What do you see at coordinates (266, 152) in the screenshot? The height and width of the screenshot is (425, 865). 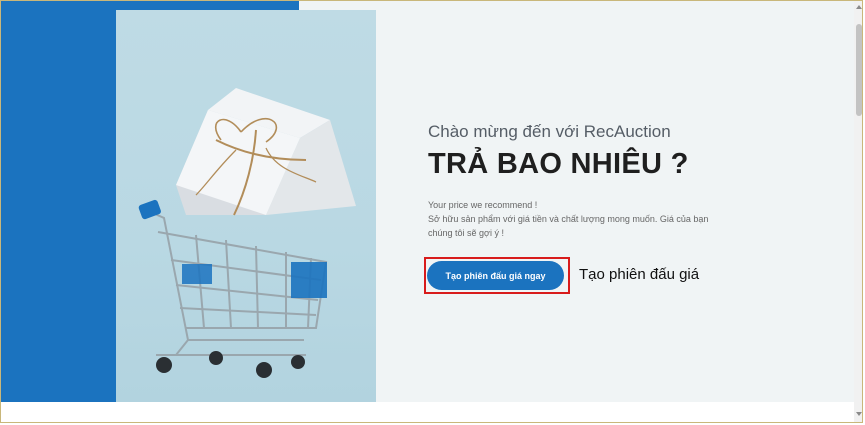 I see `gift-box` at bounding box center [266, 152].